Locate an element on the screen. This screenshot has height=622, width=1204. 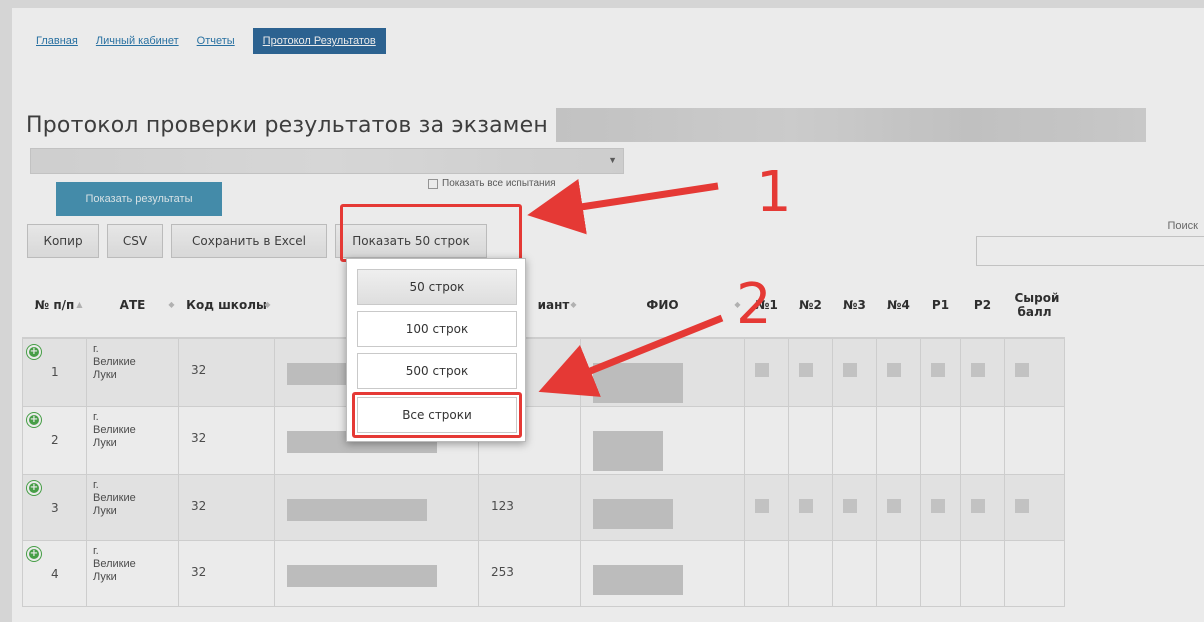
arrow-step1 is located at coordinates (623, 207).